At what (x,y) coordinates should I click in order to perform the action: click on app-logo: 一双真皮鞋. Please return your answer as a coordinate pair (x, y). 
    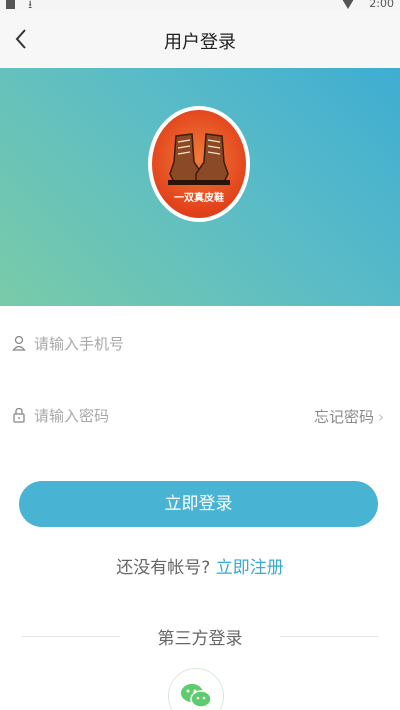
    Looking at the image, I should click on (199, 164).